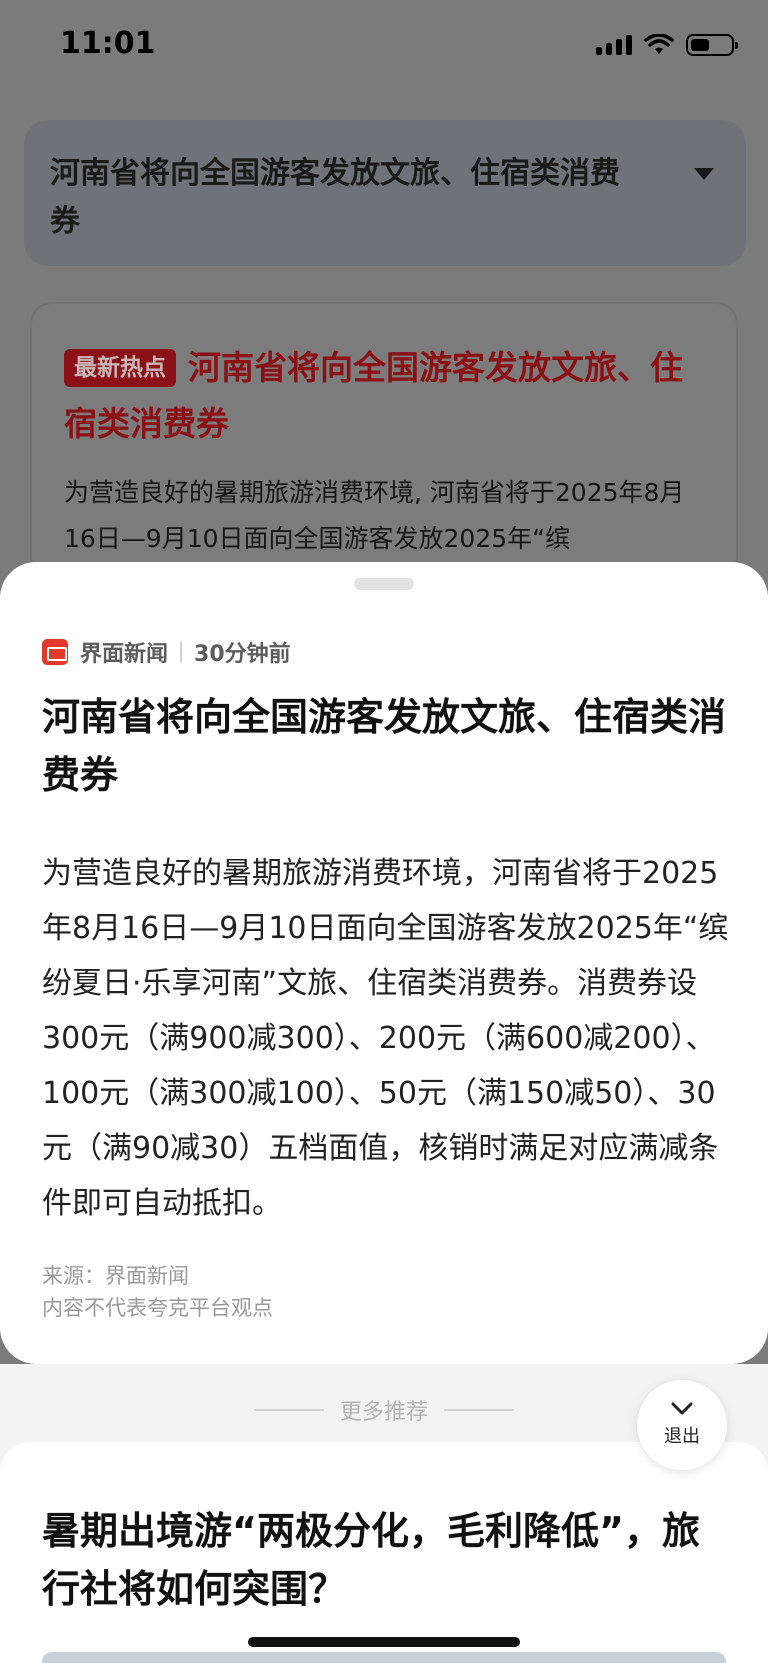 Image resolution: width=768 pixels, height=1663 pixels. Describe the element at coordinates (614, 45) in the screenshot. I see `cellular-signal-icon` at that location.